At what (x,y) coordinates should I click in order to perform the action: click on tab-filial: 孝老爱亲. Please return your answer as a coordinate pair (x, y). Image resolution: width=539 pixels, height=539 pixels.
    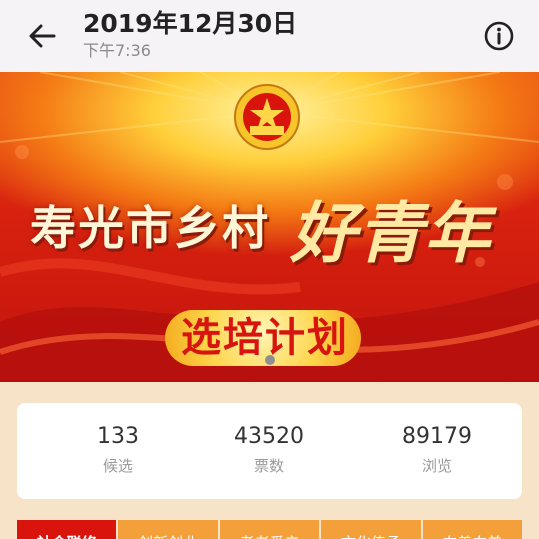
    Looking at the image, I should click on (269, 529).